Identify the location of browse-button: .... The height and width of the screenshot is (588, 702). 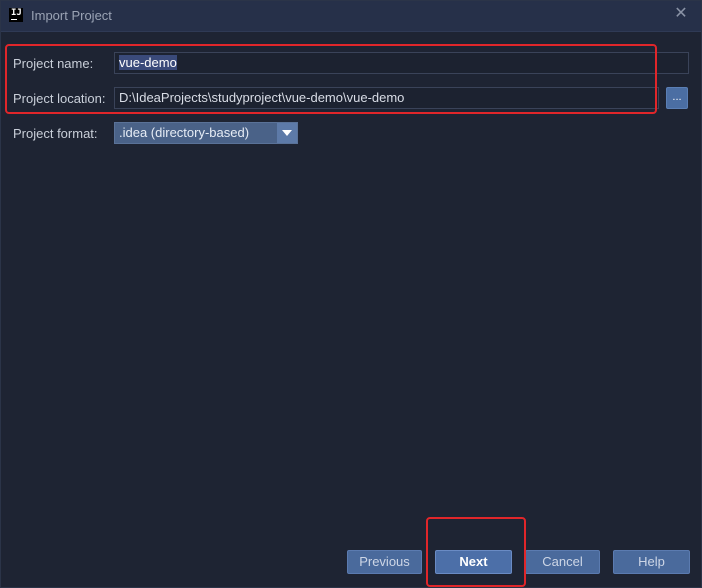
(677, 98).